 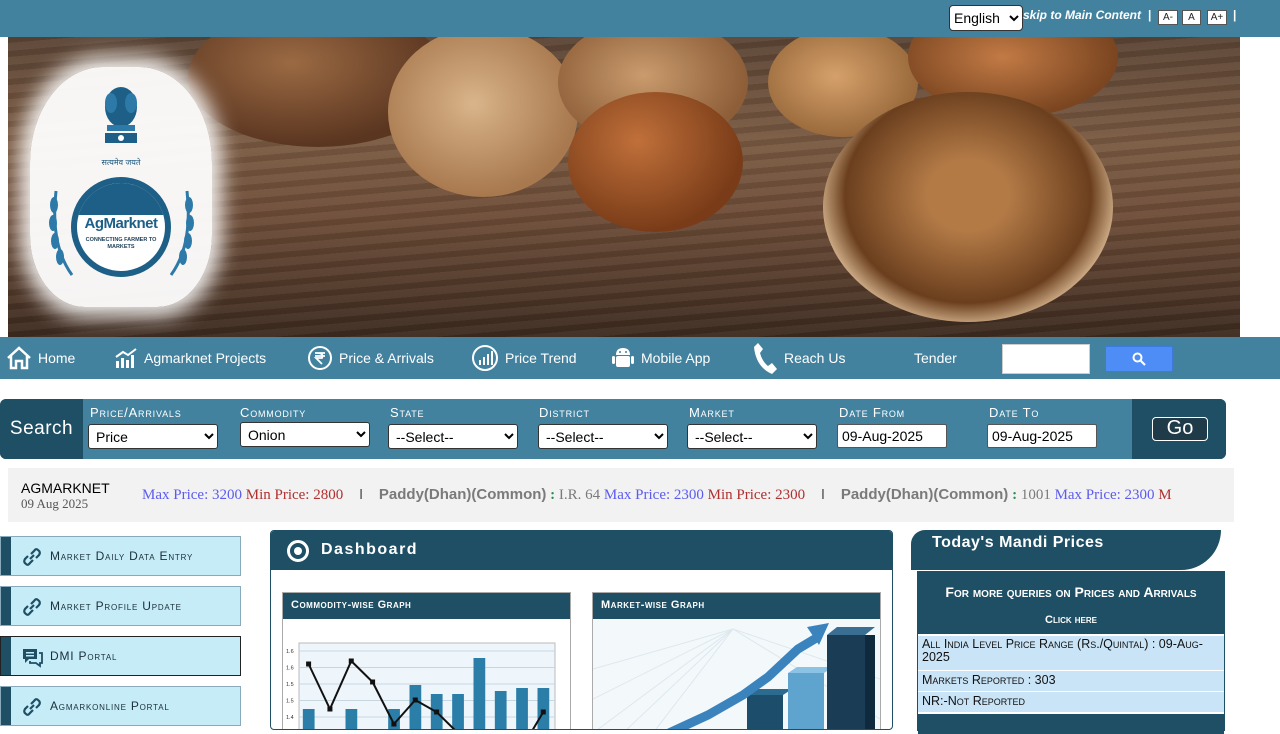 I want to click on nav-agmarknet-projects: Agmarknet Projects, so click(x=190, y=358).